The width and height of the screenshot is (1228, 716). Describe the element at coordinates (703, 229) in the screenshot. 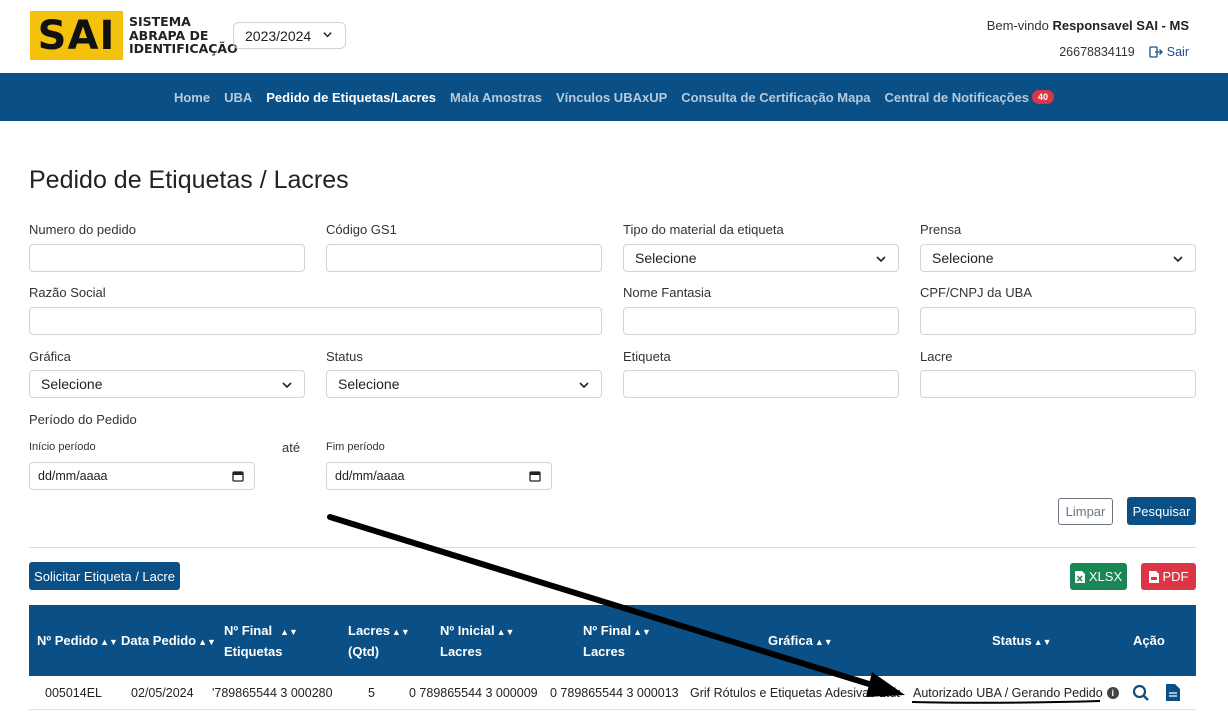

I see `tipo-material-label: Tipo do material da etiqueta` at that location.